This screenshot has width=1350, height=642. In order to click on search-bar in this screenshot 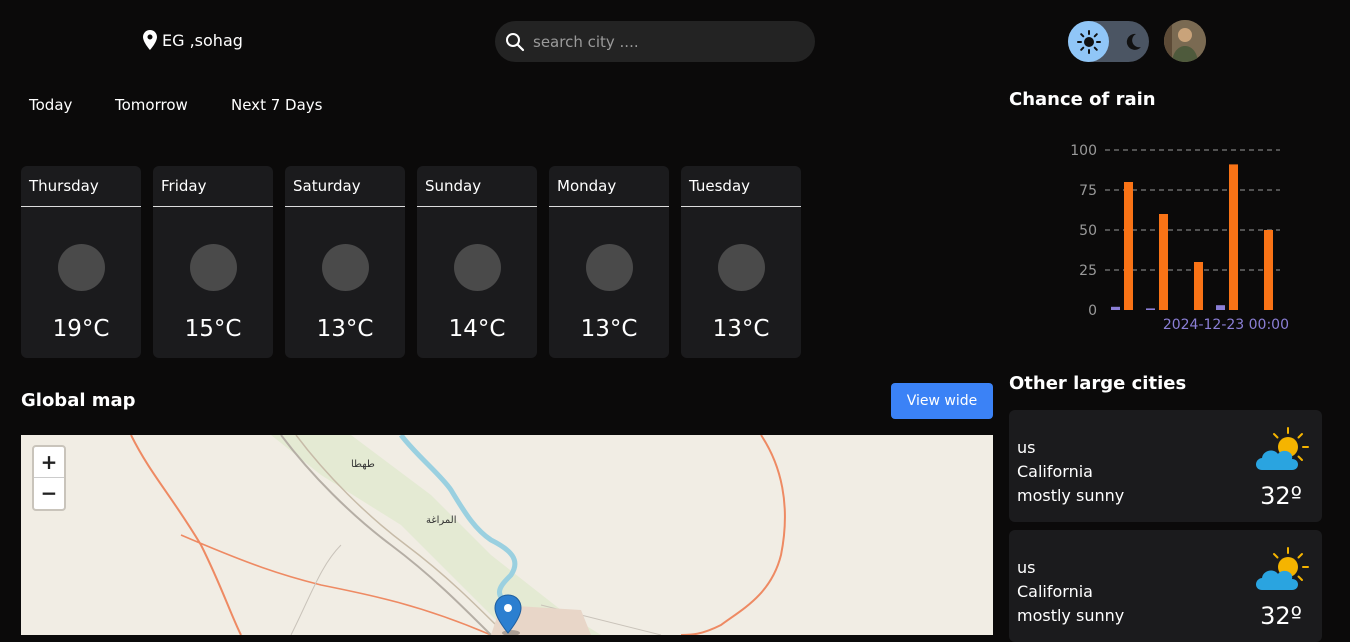, I will do `click(655, 41)`.